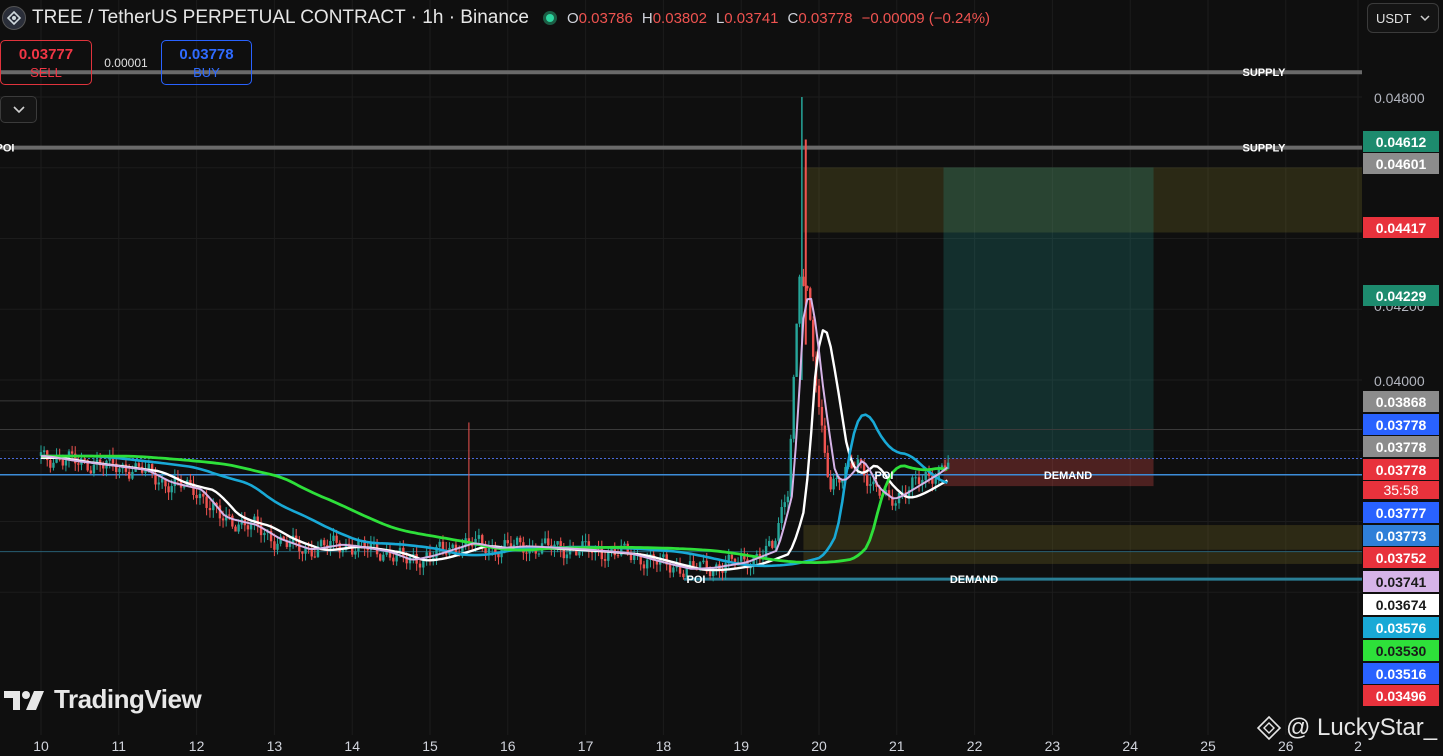 The height and width of the screenshot is (756, 1443). I want to click on level-annotation: DEMAND, so click(974, 580).